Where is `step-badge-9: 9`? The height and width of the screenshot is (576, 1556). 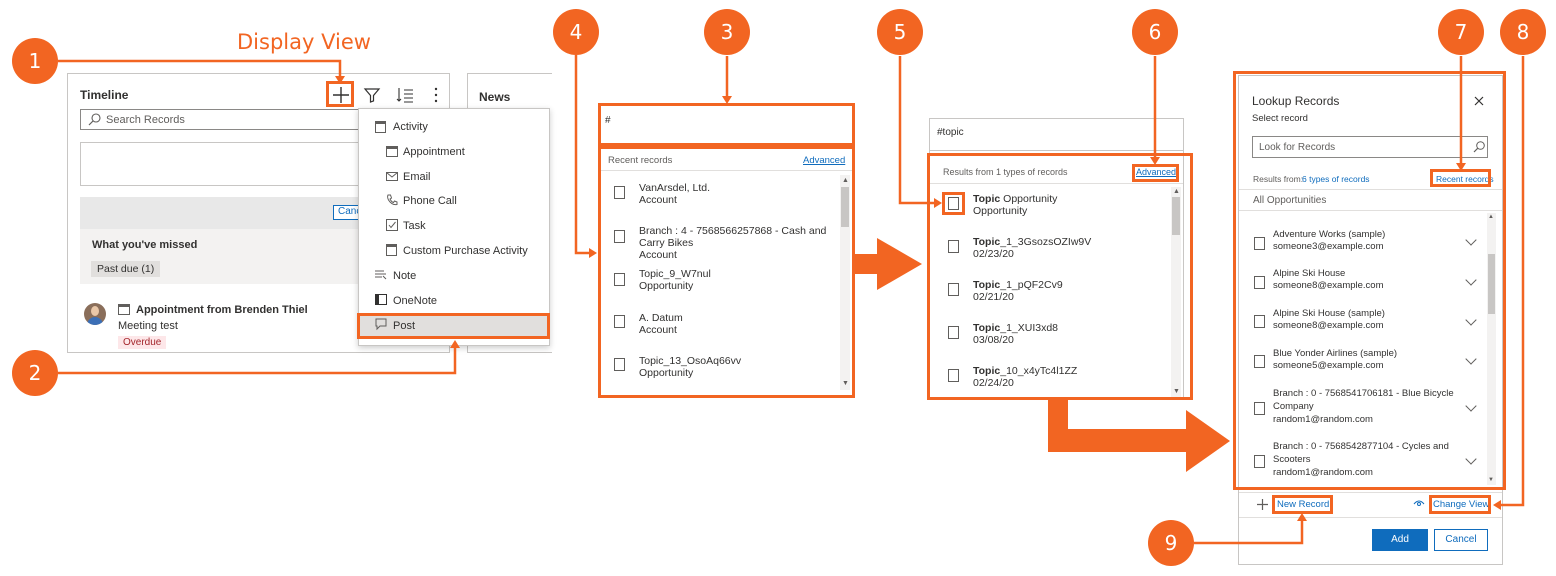
step-badge-9: 9 is located at coordinates (1171, 543).